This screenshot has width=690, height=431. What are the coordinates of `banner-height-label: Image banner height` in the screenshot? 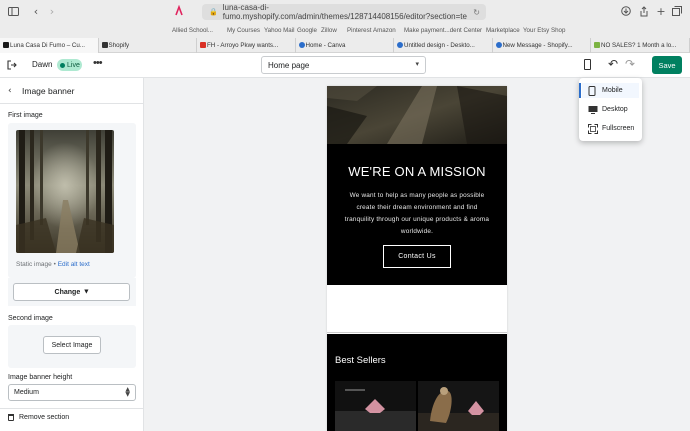 It's located at (40, 377).